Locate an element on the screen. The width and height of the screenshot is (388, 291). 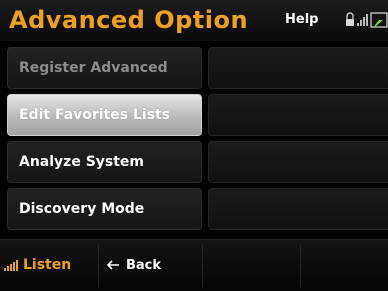
back-button: Back is located at coordinates (133, 265).